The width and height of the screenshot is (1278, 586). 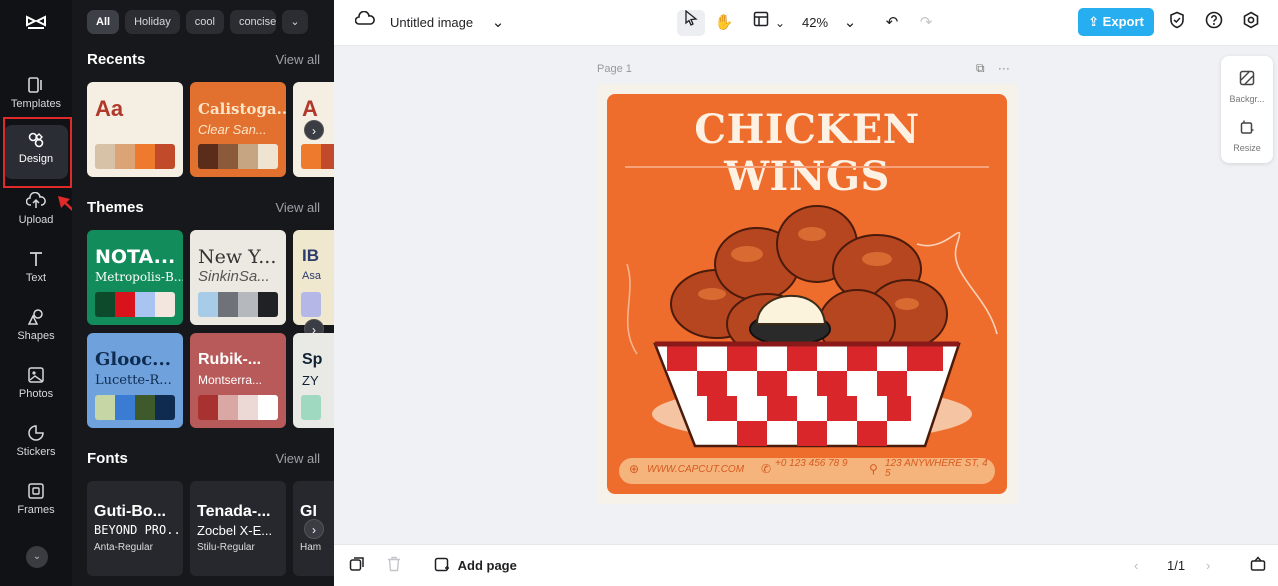 I want to click on select-tool-icon, so click(x=691, y=22).